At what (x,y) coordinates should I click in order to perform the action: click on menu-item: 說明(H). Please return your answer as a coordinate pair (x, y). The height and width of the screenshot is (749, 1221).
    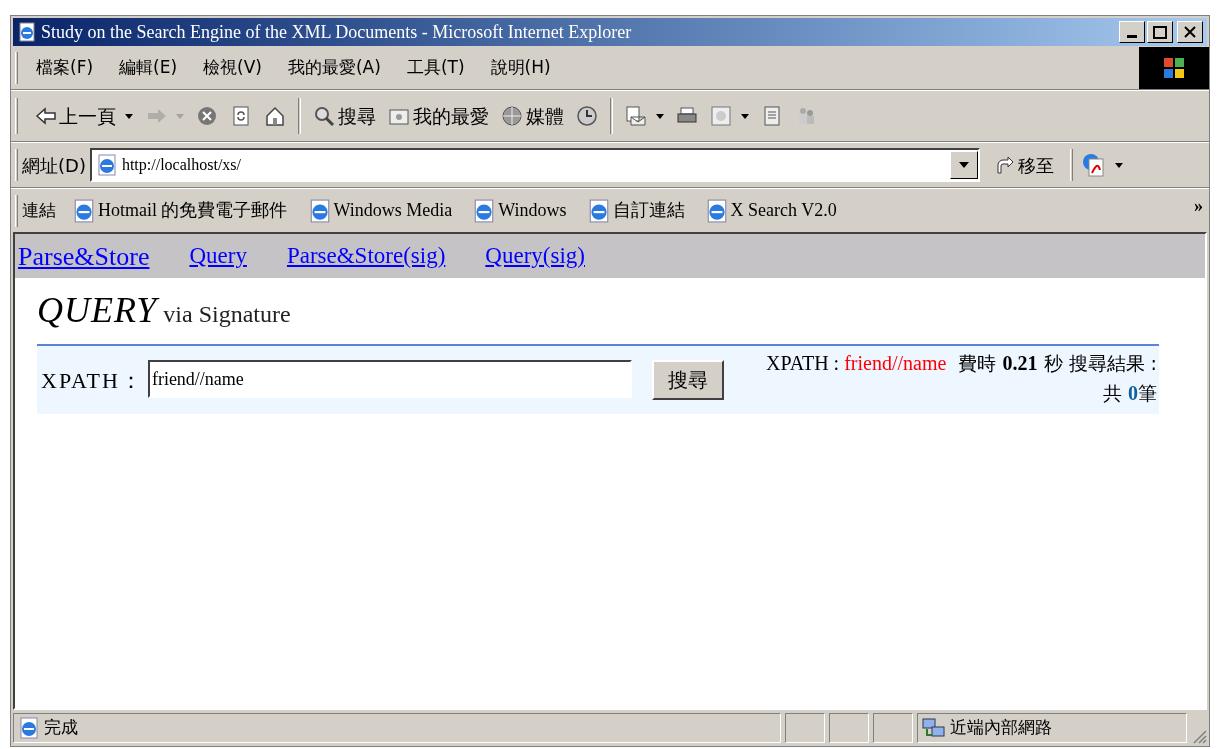
    Looking at the image, I should click on (520, 67).